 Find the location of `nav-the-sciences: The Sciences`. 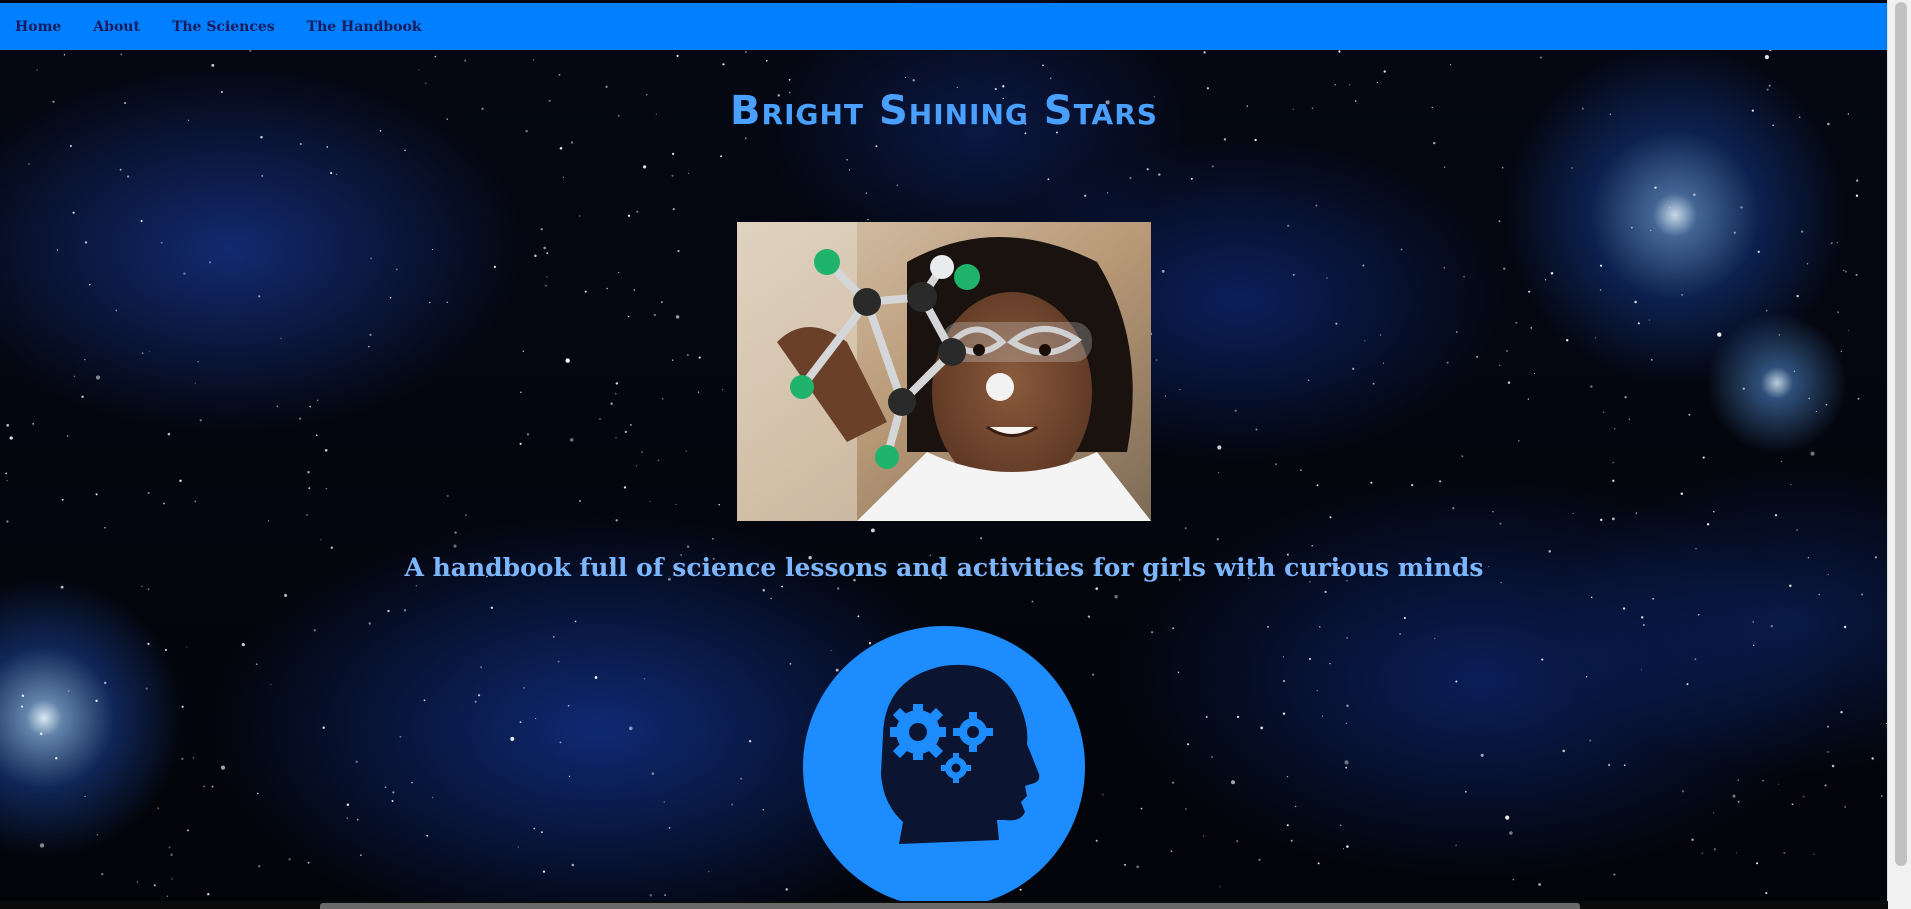

nav-the-sciences: The Sciences is located at coordinates (223, 26).